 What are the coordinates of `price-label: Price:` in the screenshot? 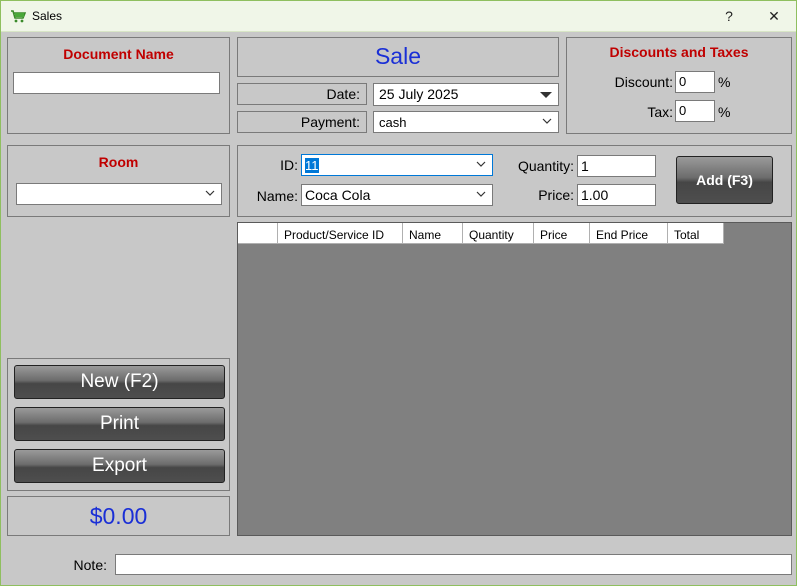 It's located at (556, 195).